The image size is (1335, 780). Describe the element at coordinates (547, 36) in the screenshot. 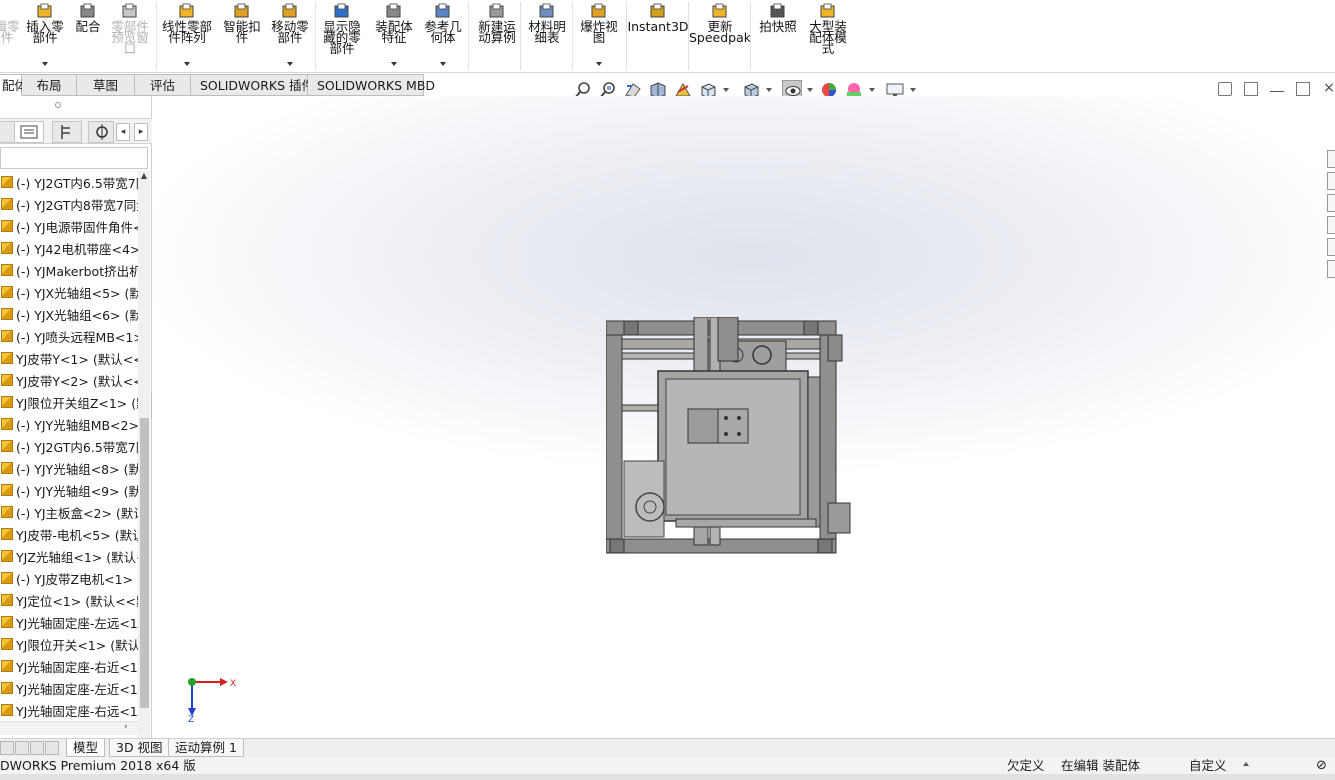

I see `bill-of-materials-button: 材料明 细表` at that location.